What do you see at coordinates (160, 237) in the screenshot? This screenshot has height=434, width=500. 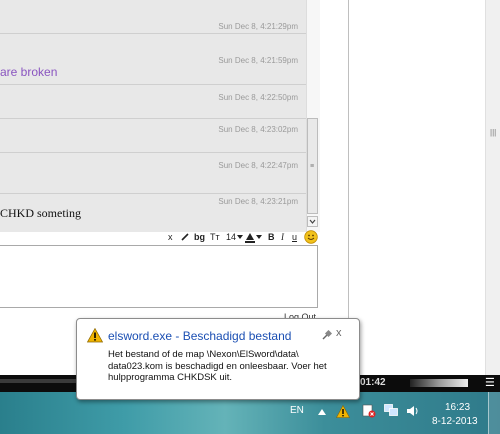 I see `format-toolbar: x bg Tт 14 B I u` at bounding box center [160, 237].